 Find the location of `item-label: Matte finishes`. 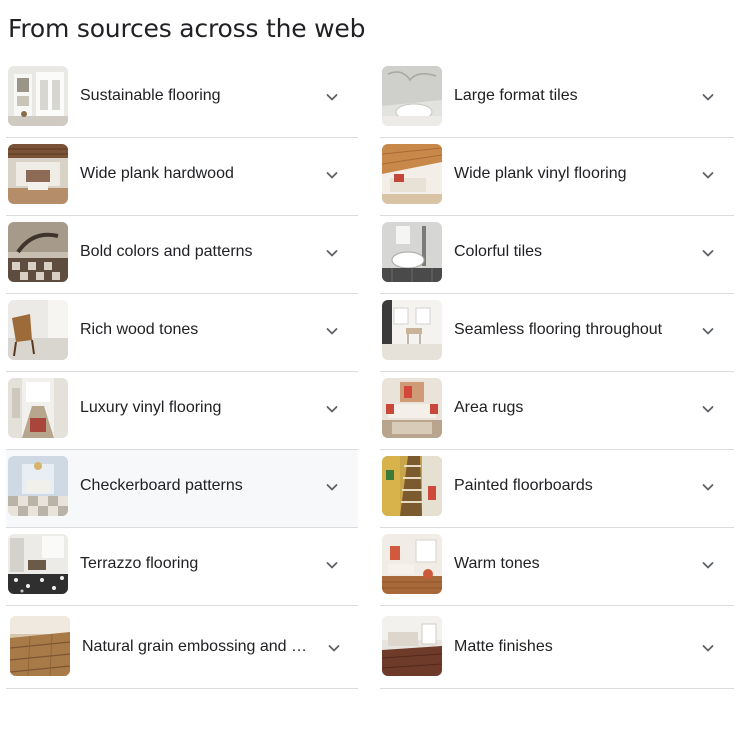

item-label: Matte finishes is located at coordinates (503, 646).